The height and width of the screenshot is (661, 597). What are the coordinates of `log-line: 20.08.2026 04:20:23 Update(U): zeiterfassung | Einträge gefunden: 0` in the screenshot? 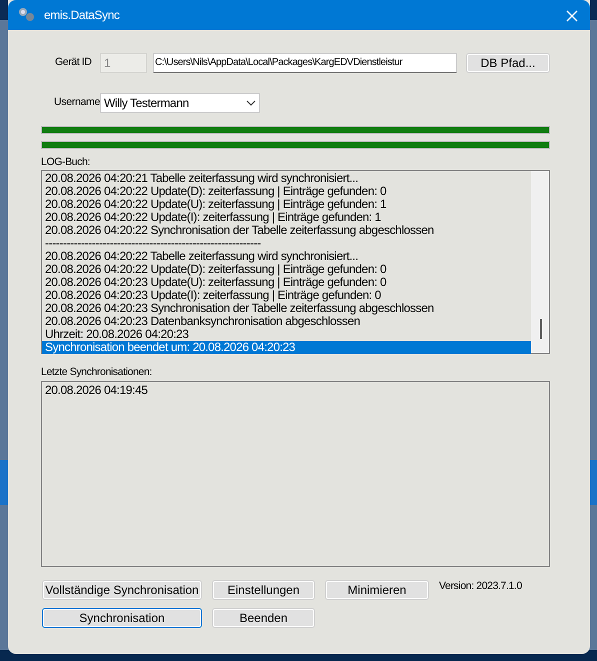 It's located at (286, 282).